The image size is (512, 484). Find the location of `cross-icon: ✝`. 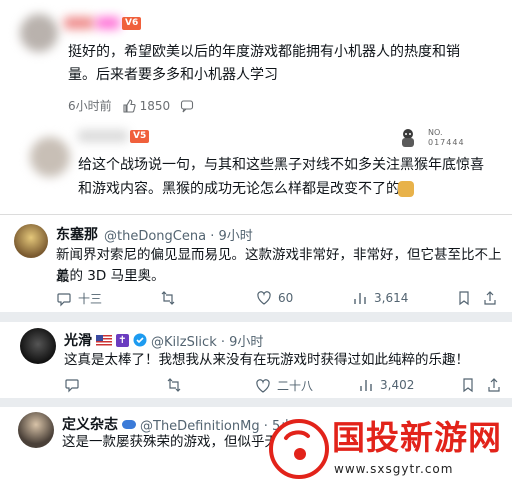

cross-icon: ✝ is located at coordinates (122, 340).